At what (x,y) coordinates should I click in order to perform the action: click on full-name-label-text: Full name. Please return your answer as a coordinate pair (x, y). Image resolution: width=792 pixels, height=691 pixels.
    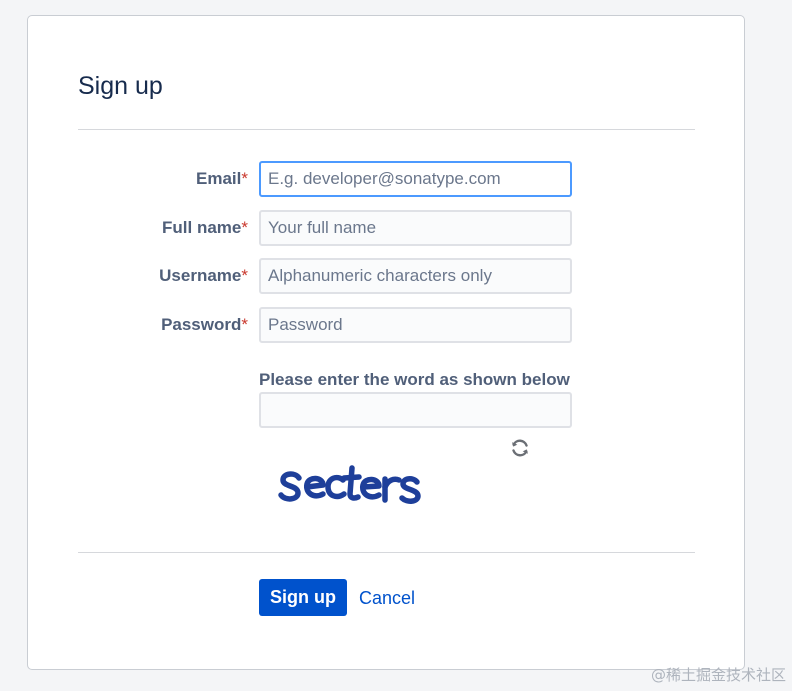
    Looking at the image, I should click on (202, 227).